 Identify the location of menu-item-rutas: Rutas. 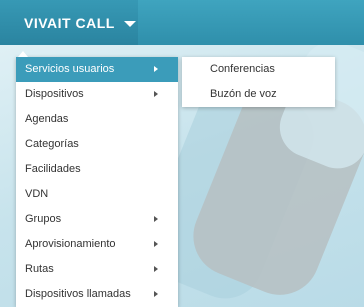
(97, 269).